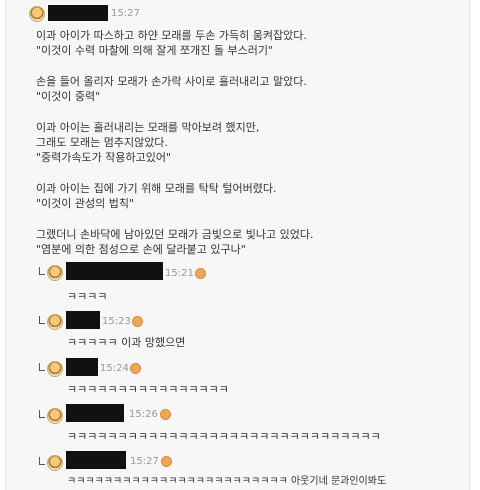  Describe the element at coordinates (171, 35) in the screenshot. I see `post-line: 이과 아이가 따스하고 하얀 모래를 두손 가득히 움켜잡았다.` at that location.